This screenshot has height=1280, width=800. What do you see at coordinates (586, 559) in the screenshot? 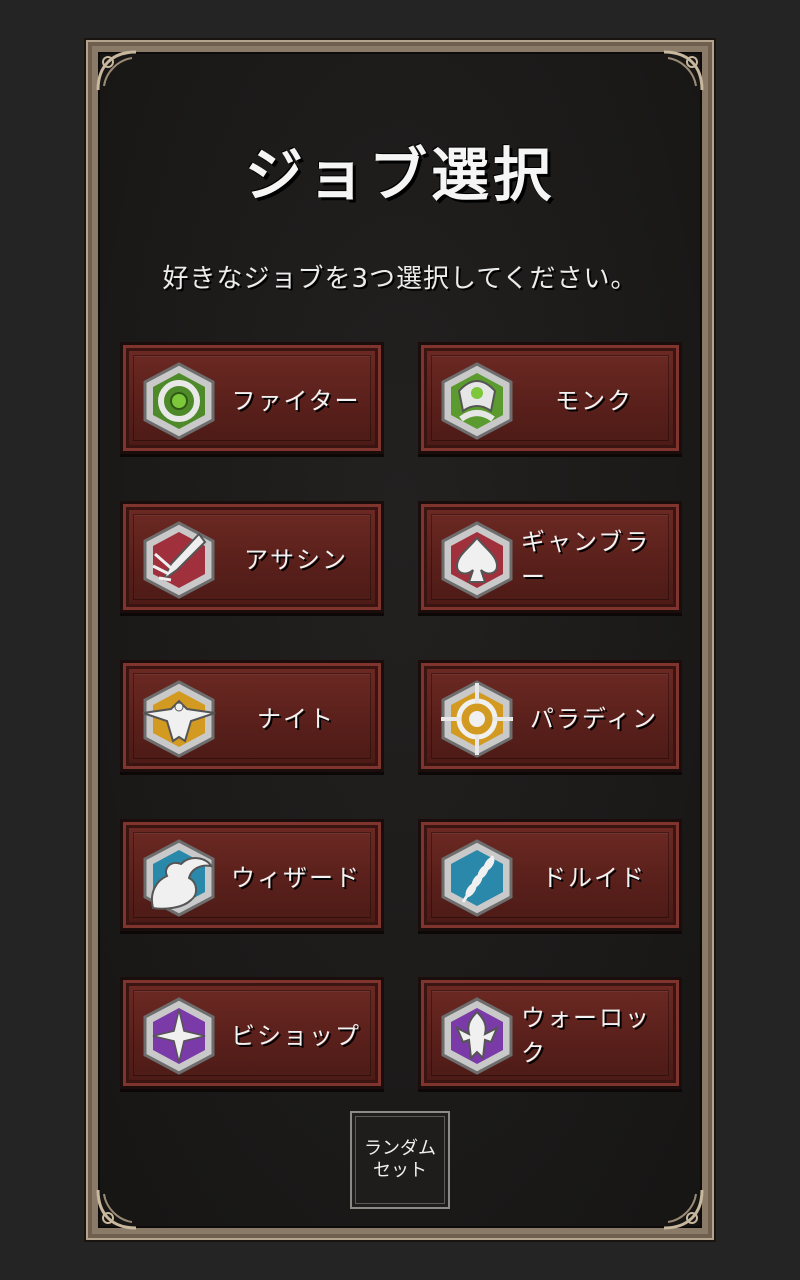
I see `job-label: ギャンブラー` at bounding box center [586, 559].